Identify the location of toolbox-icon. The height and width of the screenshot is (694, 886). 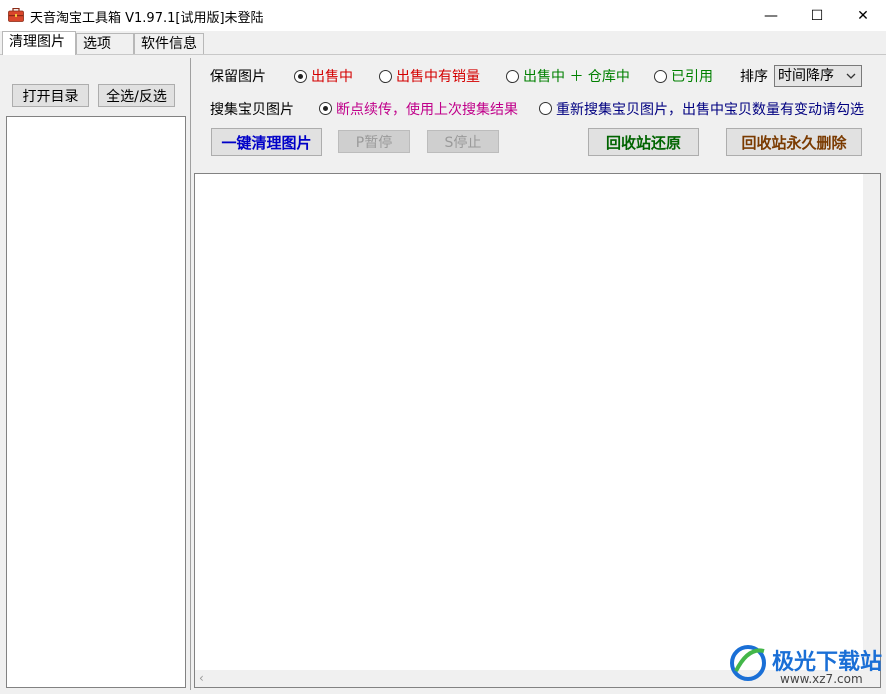
(16, 15).